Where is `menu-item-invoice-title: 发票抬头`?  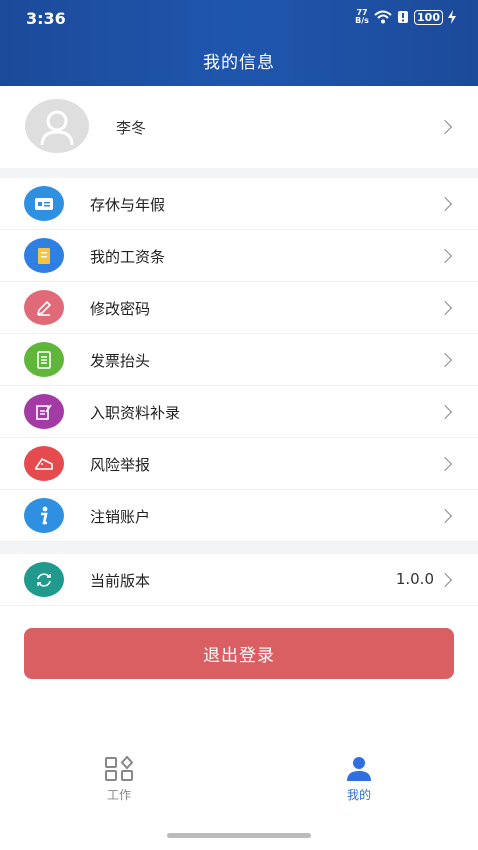 menu-item-invoice-title: 发票抬头 is located at coordinates (239, 360).